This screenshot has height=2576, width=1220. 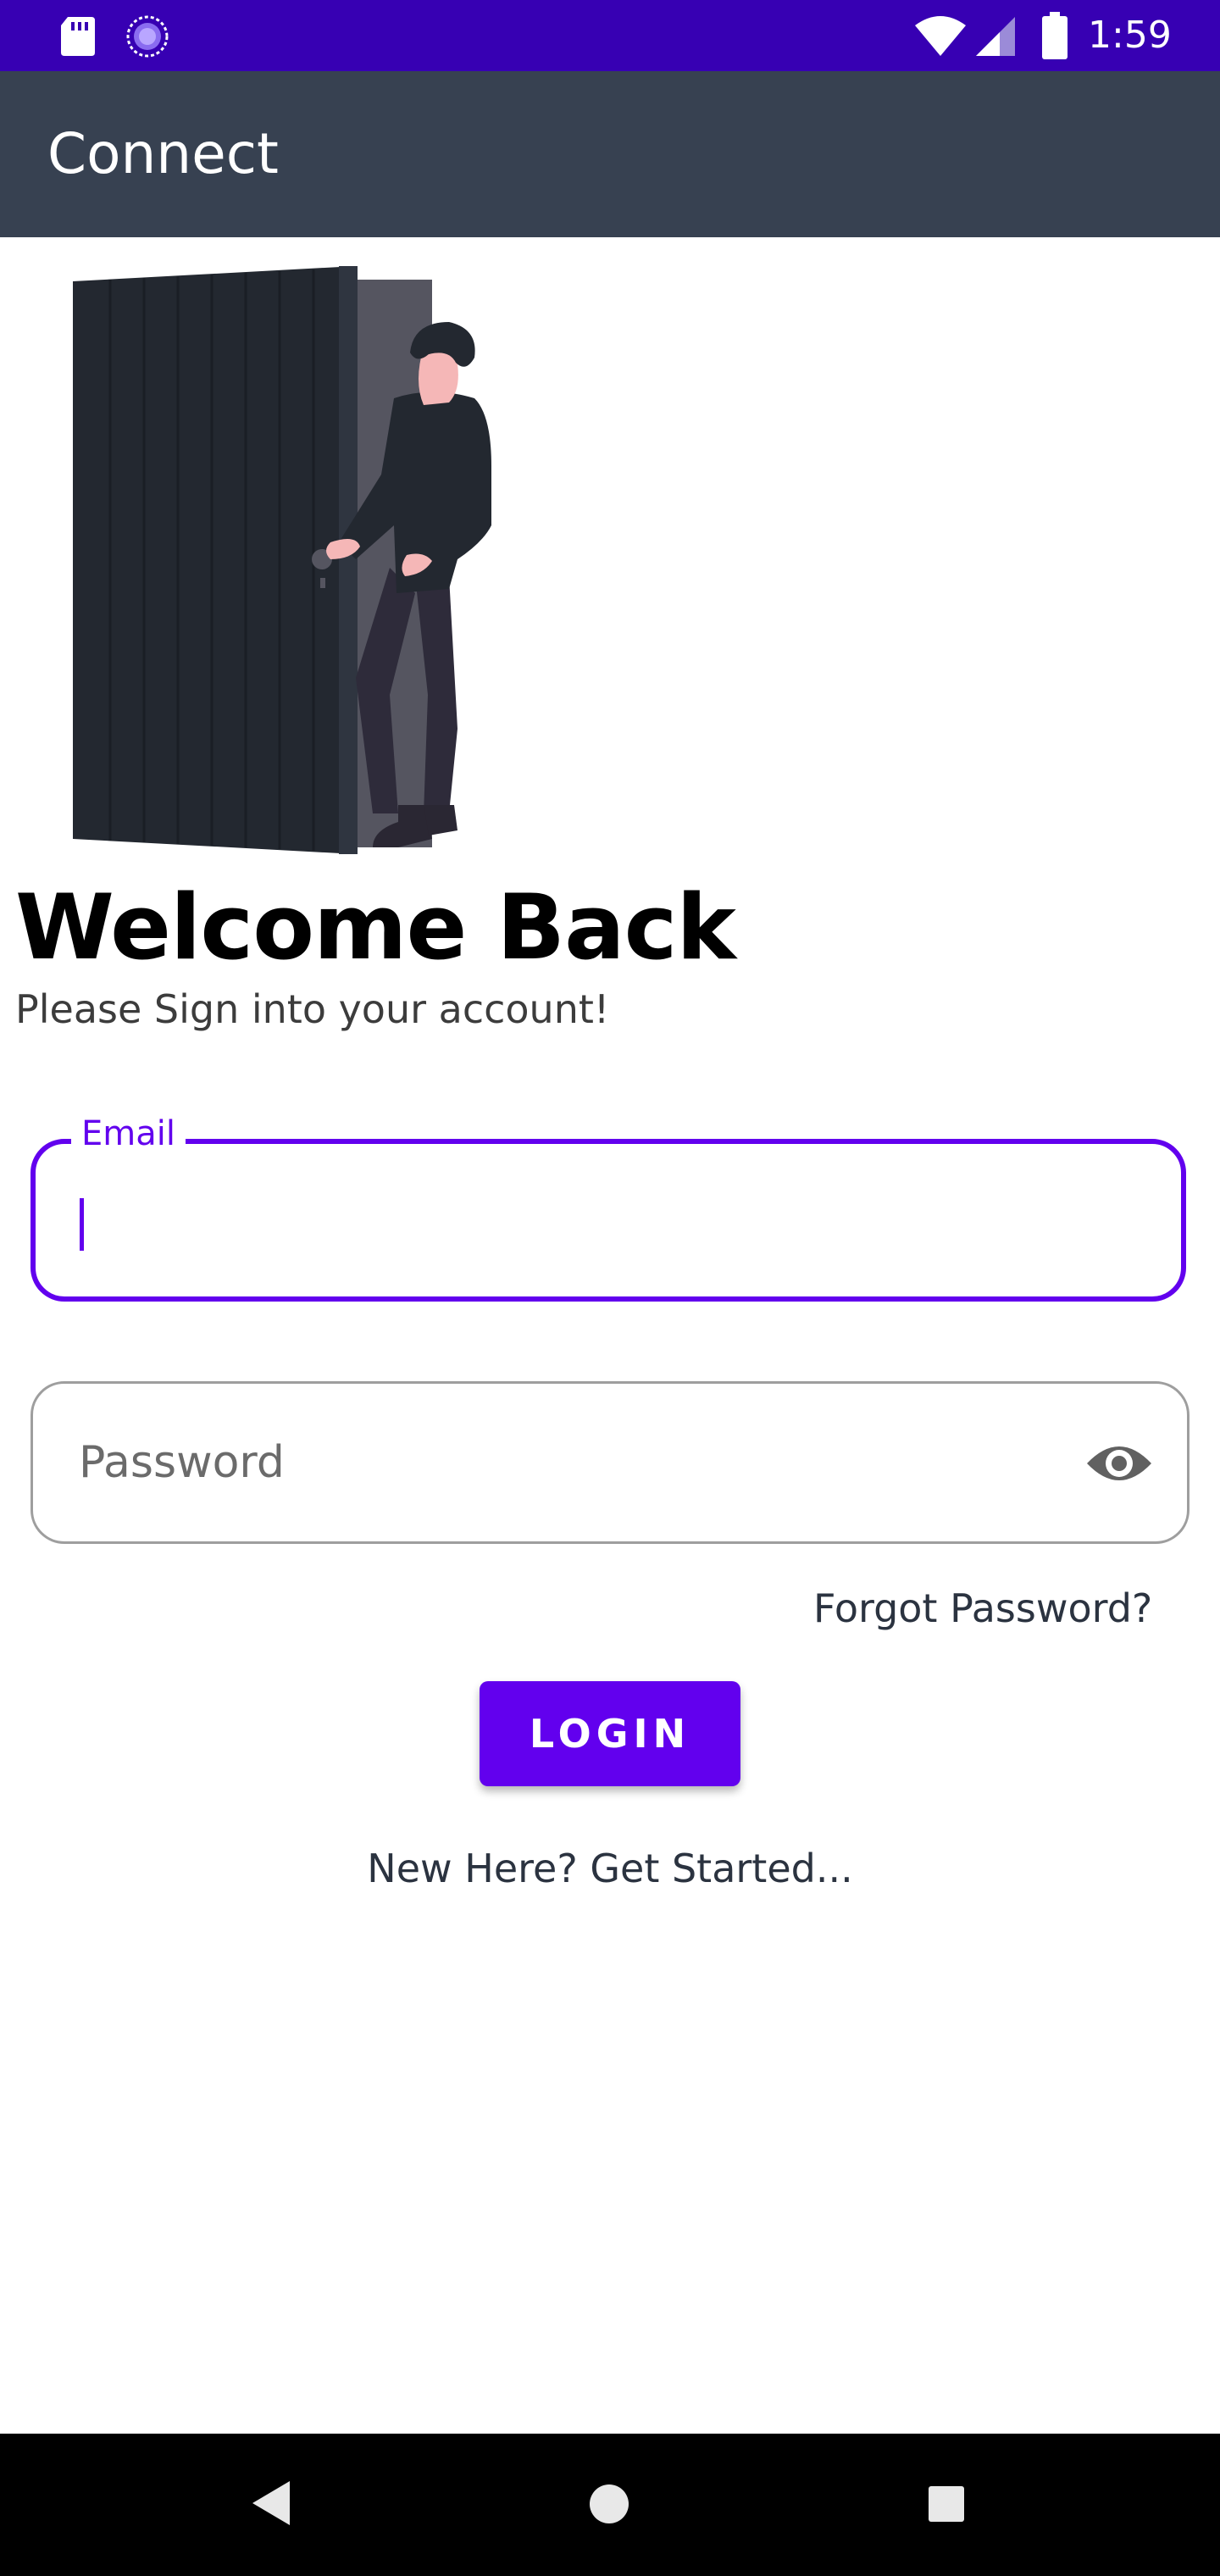 What do you see at coordinates (163, 153) in the screenshot?
I see `app-title: Connect` at bounding box center [163, 153].